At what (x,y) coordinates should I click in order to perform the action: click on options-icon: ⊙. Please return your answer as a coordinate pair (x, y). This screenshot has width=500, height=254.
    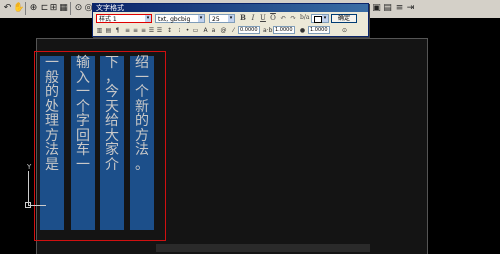
    Looking at the image, I should click on (344, 30).